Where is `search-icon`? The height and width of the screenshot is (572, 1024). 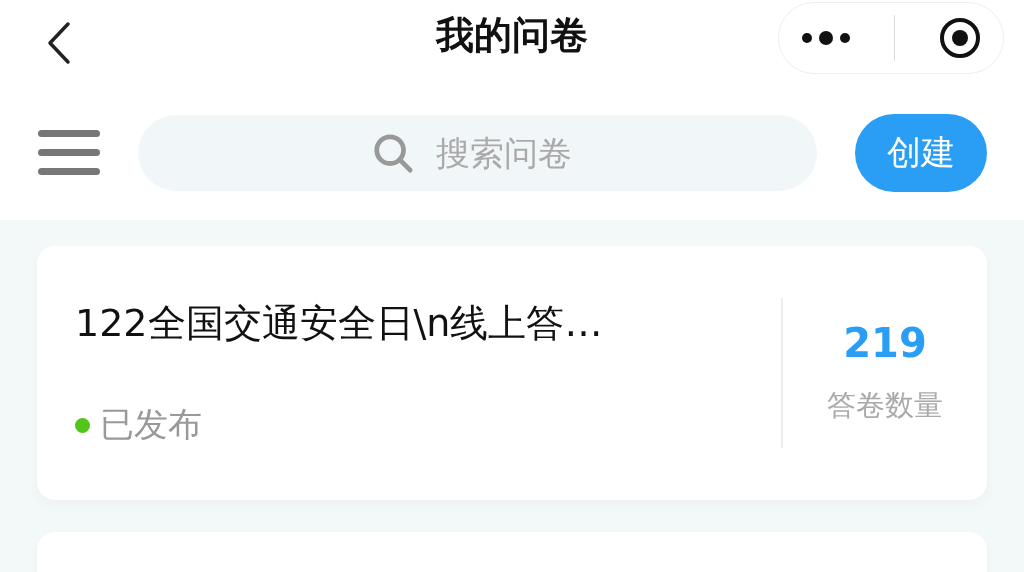
search-icon is located at coordinates (393, 153).